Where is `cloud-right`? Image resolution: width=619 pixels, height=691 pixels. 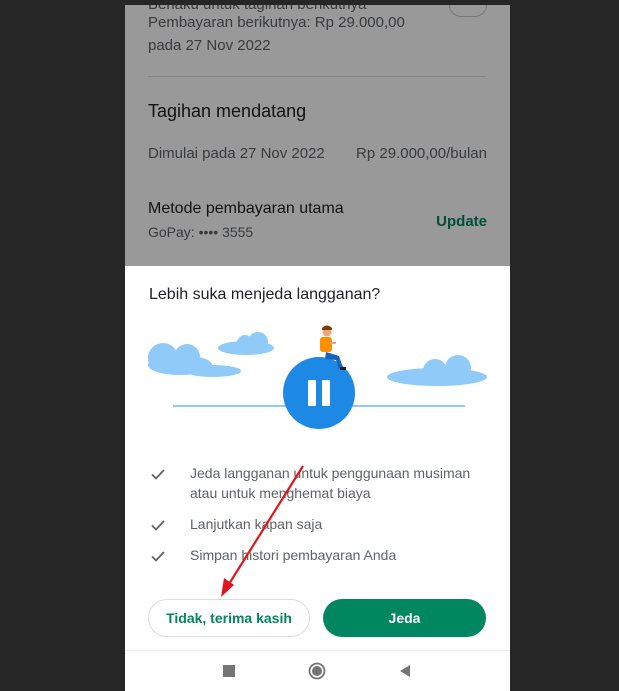 cloud-right is located at coordinates (437, 370).